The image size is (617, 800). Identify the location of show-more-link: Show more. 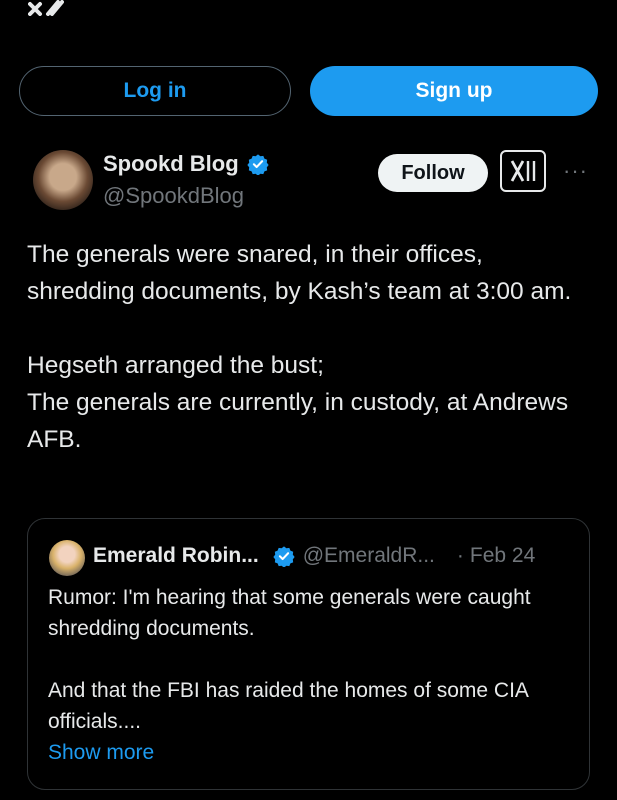
(101, 752).